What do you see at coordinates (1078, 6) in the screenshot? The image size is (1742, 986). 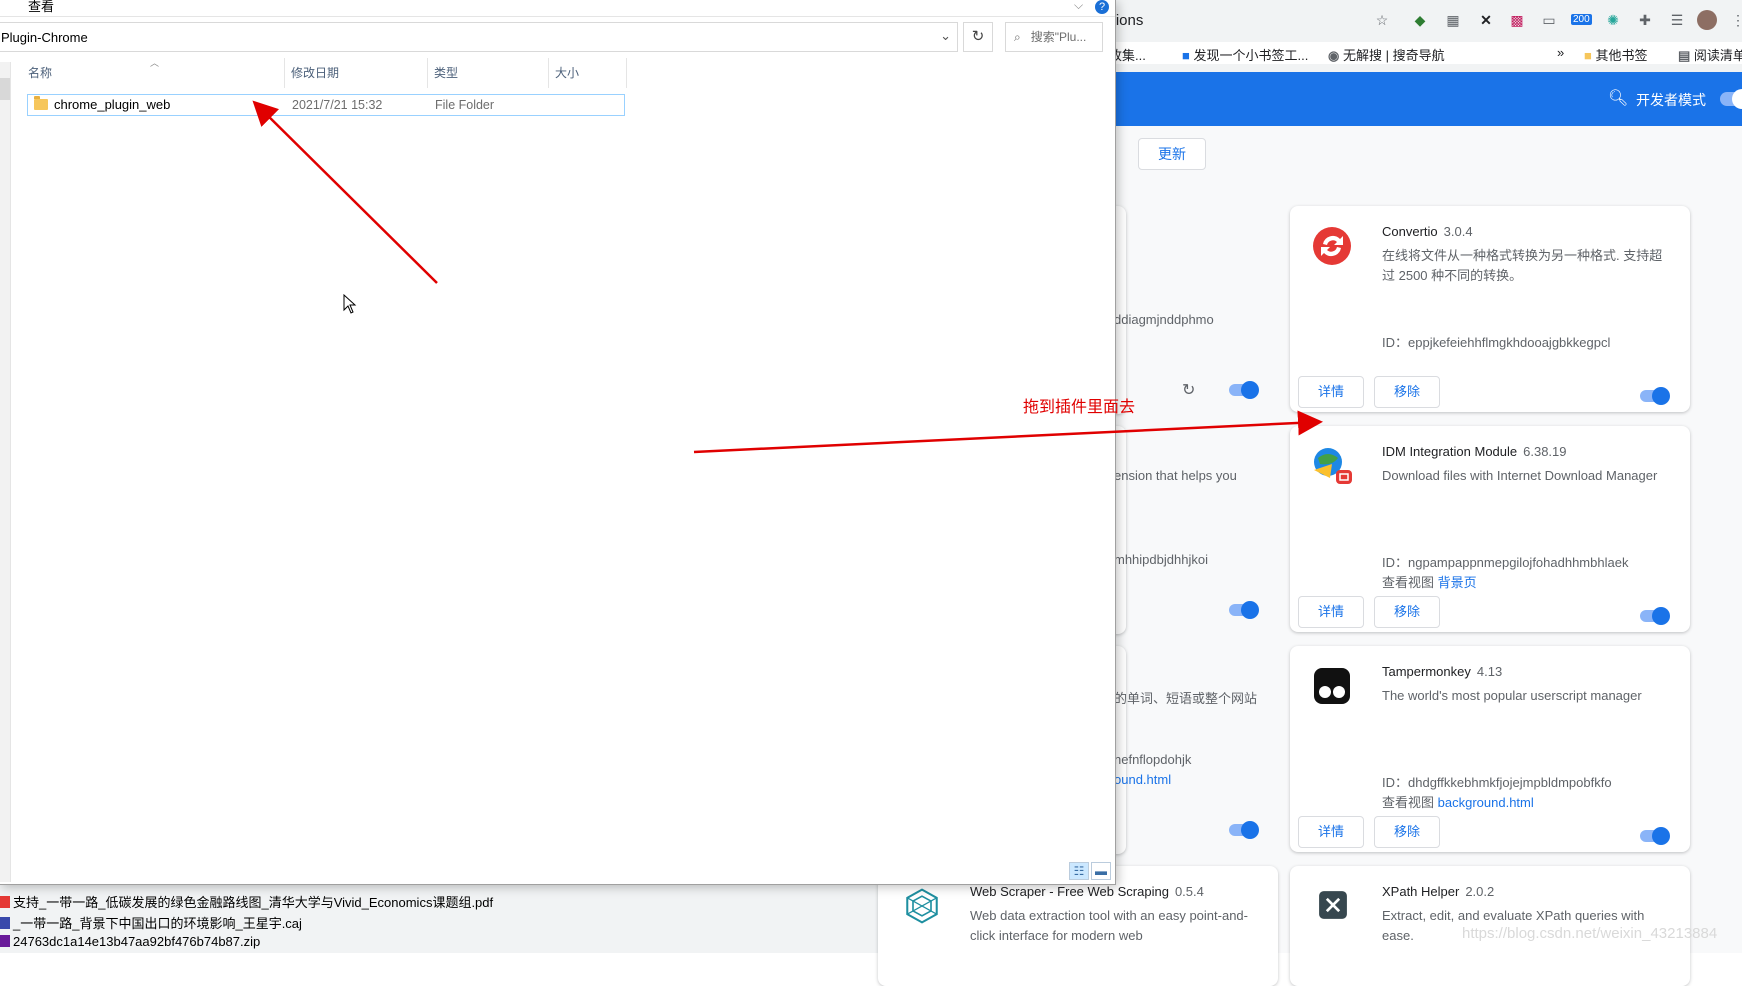 I see `chevron-down-icon: ⌵` at bounding box center [1078, 6].